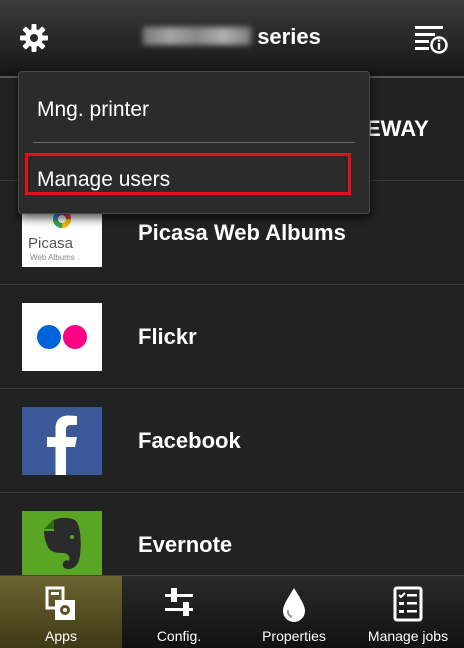 This screenshot has height=648, width=464. Describe the element at coordinates (197, 36) in the screenshot. I see `blurred-model-name` at that location.